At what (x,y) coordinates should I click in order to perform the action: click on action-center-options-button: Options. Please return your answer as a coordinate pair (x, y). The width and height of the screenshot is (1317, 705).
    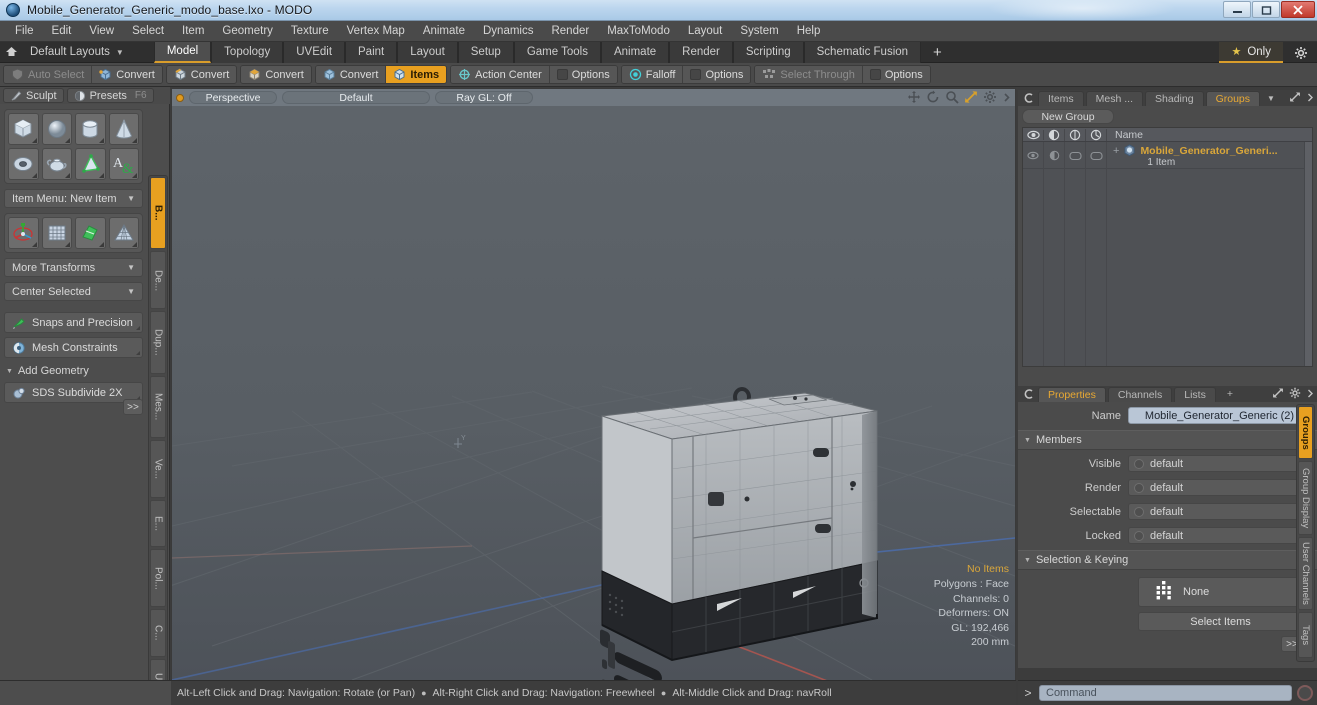
    Looking at the image, I should click on (583, 74).